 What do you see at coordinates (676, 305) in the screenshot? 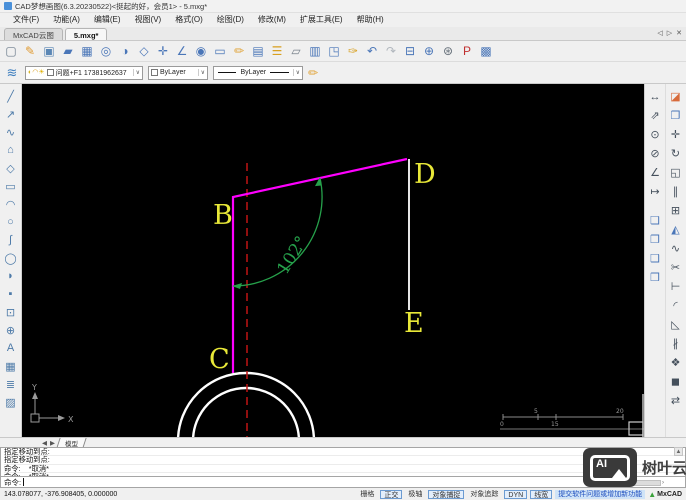
I see `fillet-icon: ◜` at bounding box center [676, 305].